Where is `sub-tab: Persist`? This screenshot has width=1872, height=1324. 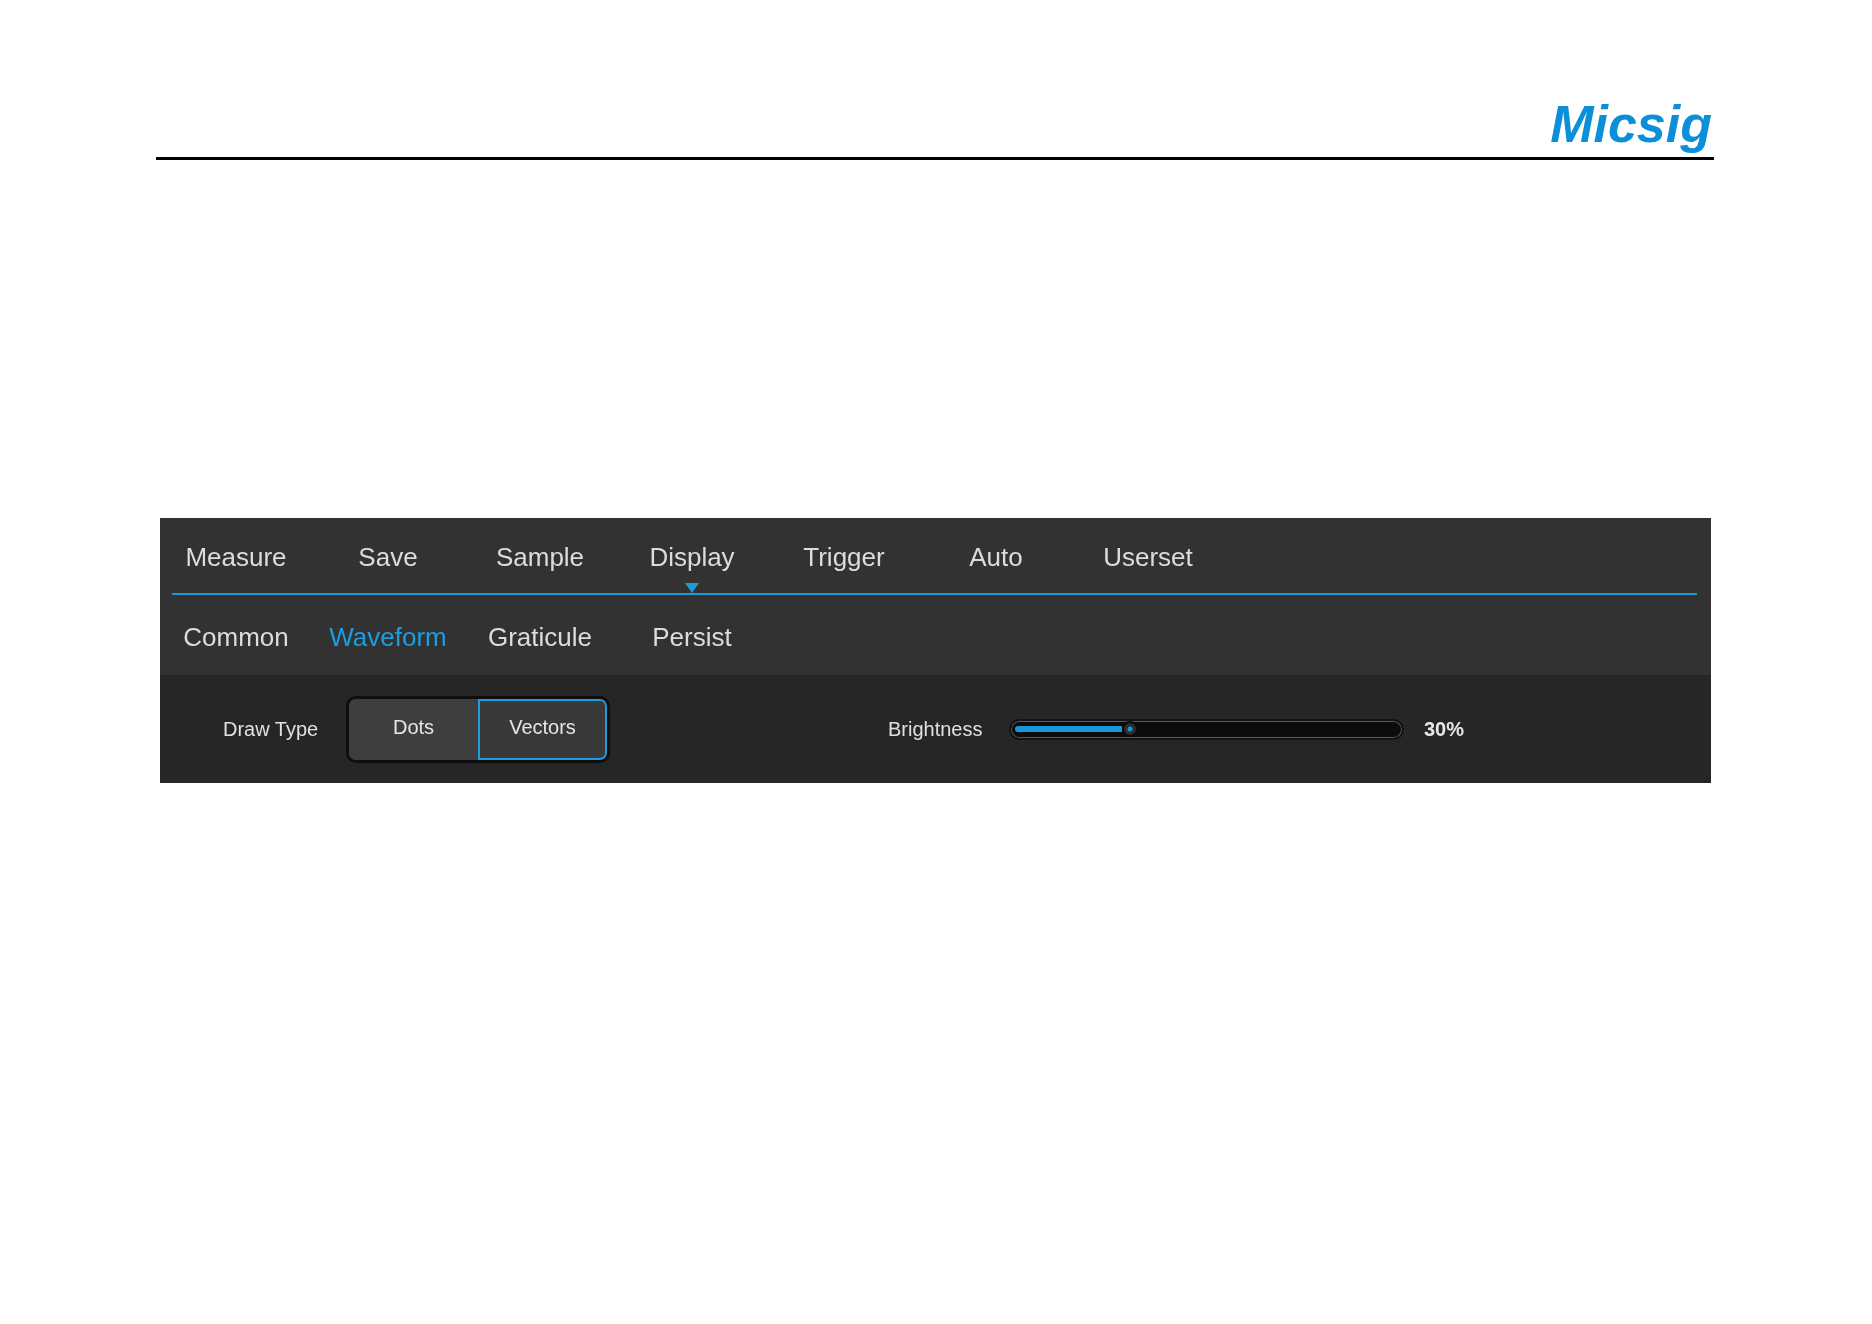
sub-tab: Persist is located at coordinates (692, 635).